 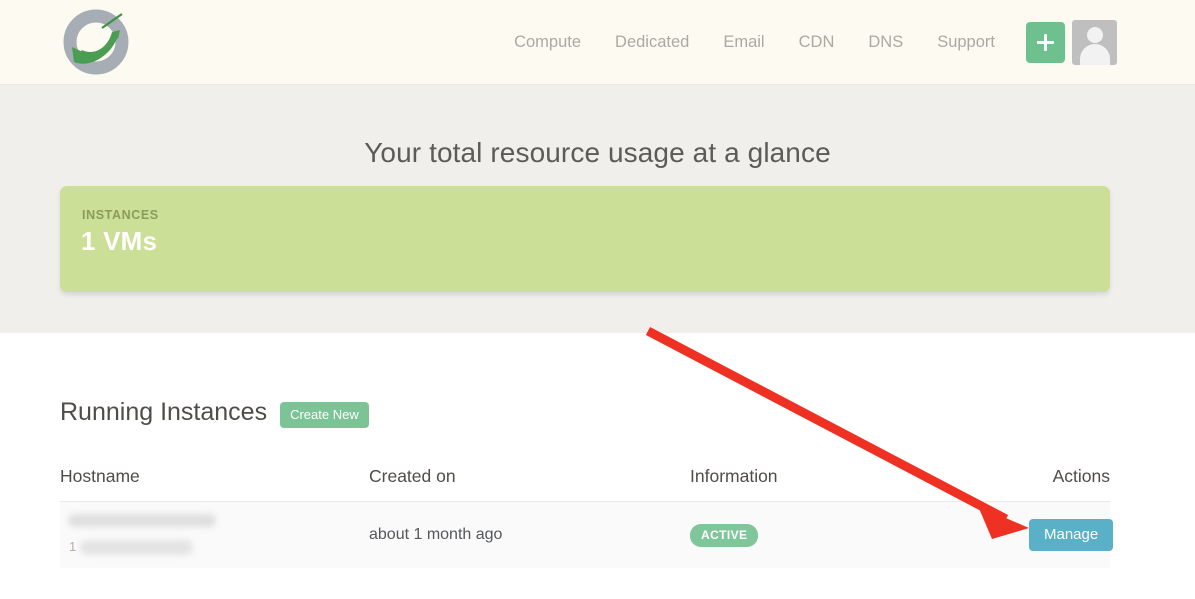 I want to click on avatar, so click(x=1094, y=42).